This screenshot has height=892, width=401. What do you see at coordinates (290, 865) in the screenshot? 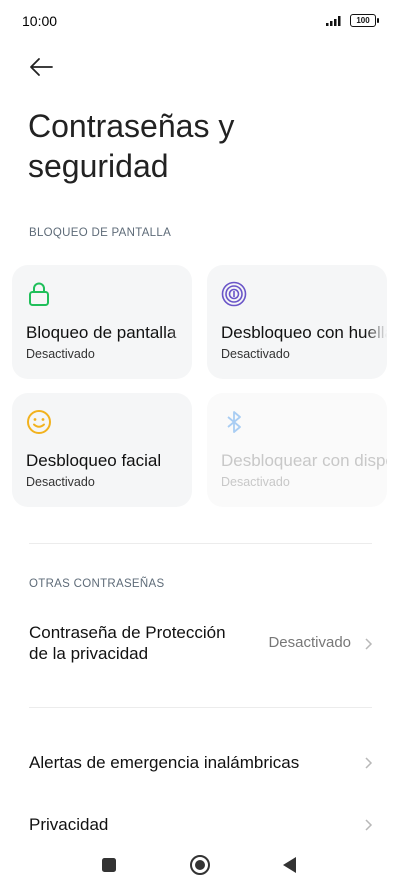
I see `back-button-icon` at bounding box center [290, 865].